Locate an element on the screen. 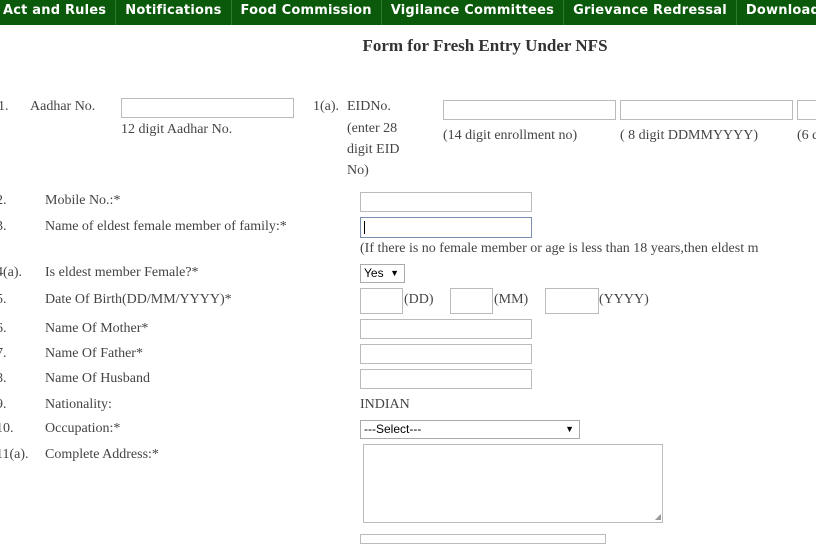  nav-act-and-rules: Act and Rules is located at coordinates (58, 12).